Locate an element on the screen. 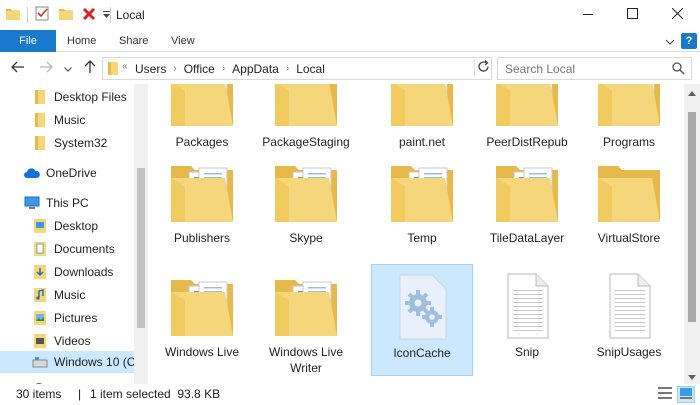 The image size is (700, 405). file-name: Temp is located at coordinates (422, 238).